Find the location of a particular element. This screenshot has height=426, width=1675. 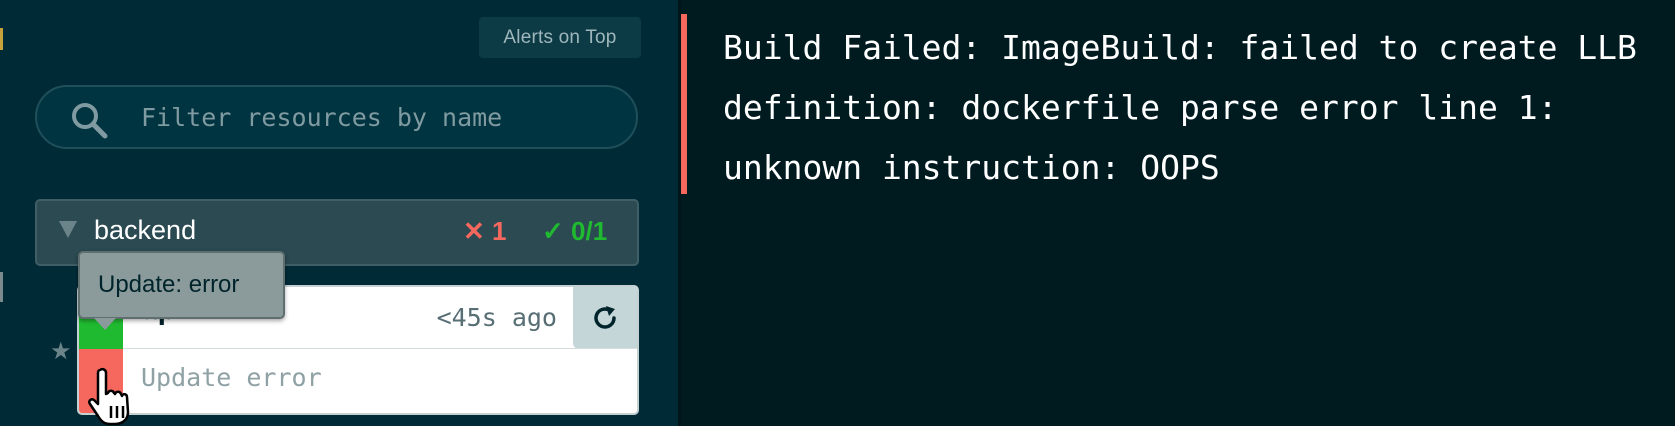

group-name: backend is located at coordinates (145, 230).